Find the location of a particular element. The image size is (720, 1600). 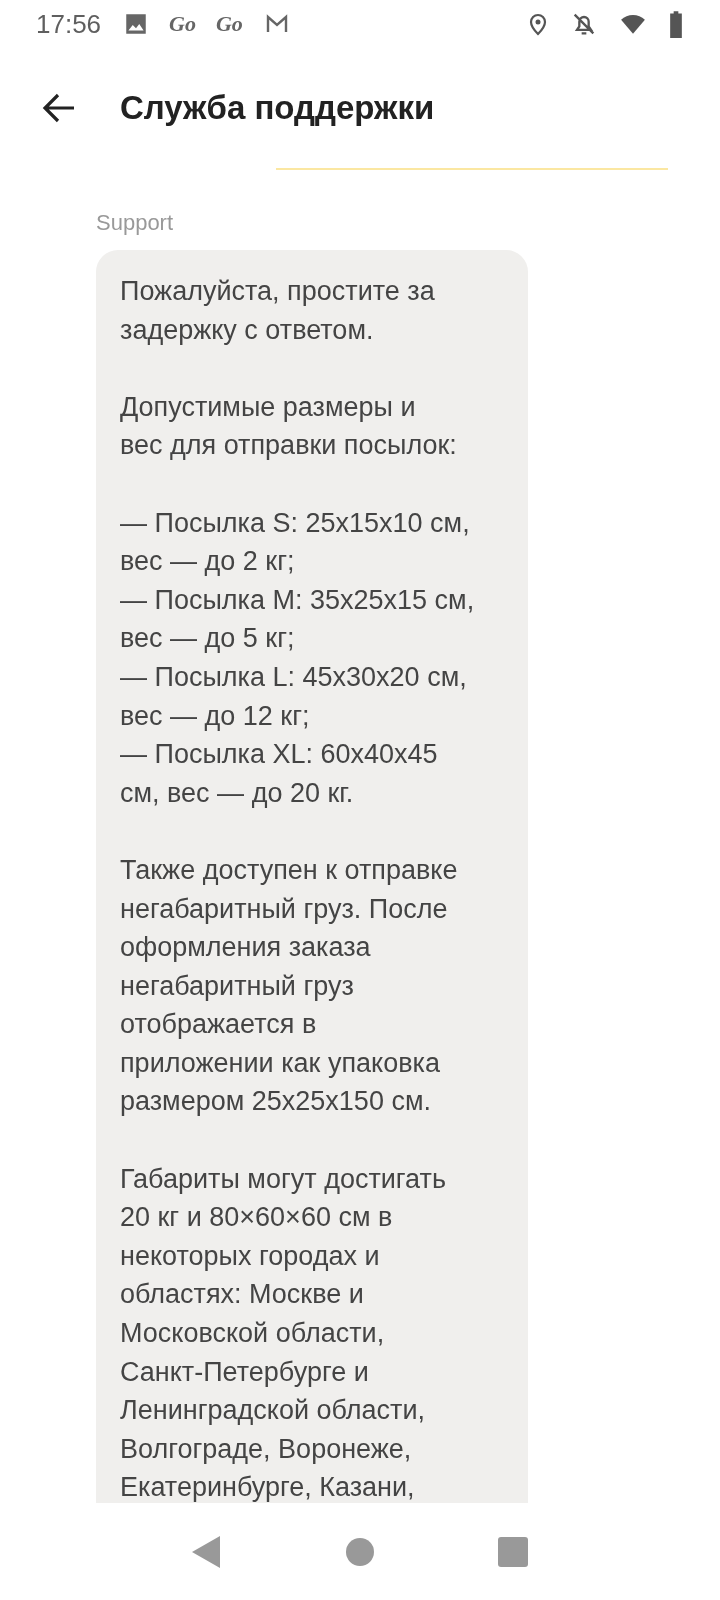

status-time: 17:56 is located at coordinates (69, 24).